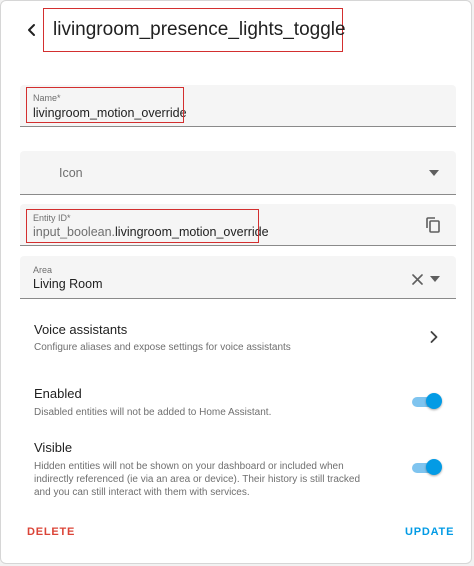 Image resolution: width=474 pixels, height=566 pixels. I want to click on visible-toggle-thumb, so click(434, 467).